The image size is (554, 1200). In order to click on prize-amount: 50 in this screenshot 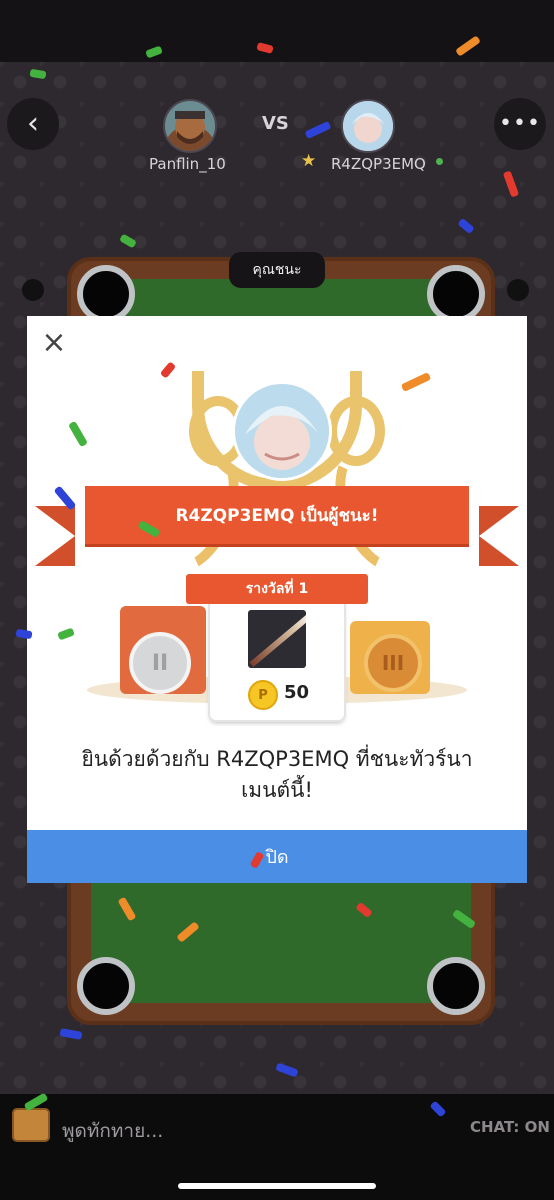, I will do `click(297, 692)`.